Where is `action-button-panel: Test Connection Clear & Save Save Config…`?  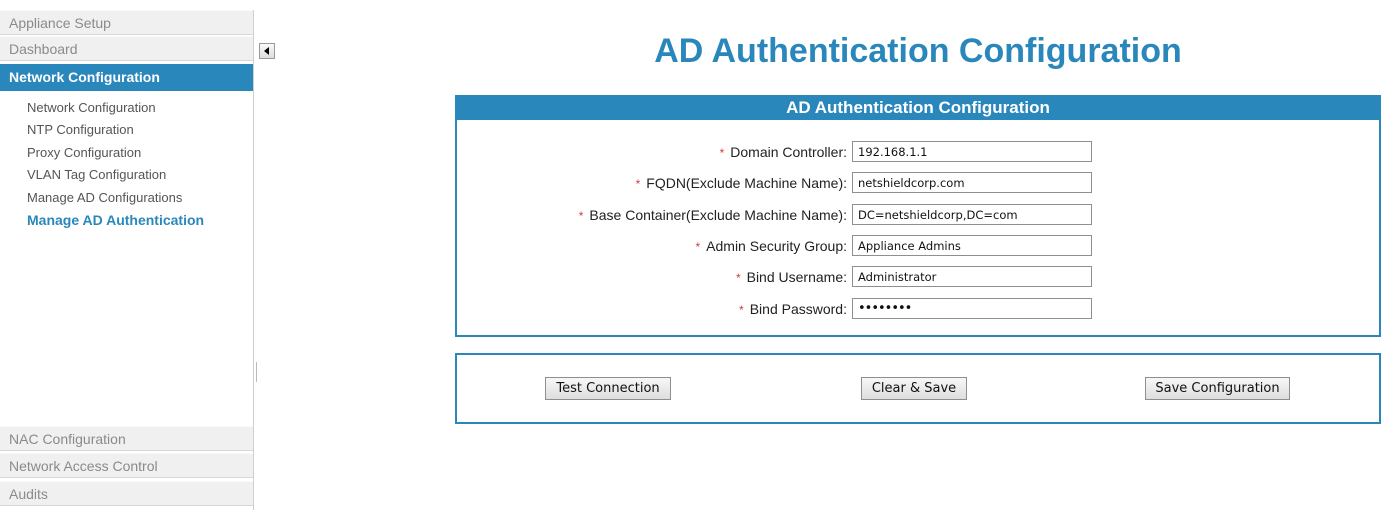
action-button-panel: Test Connection Clear & Save Save Config… is located at coordinates (918, 388).